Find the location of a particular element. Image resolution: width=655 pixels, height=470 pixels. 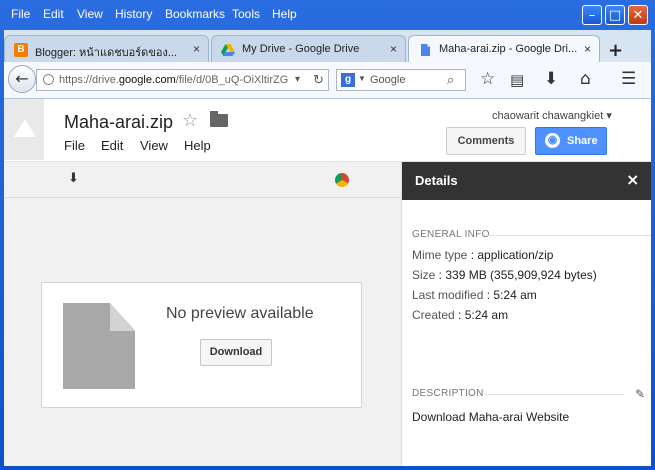

viewer-toolbar: ⬇ is located at coordinates (202, 180).